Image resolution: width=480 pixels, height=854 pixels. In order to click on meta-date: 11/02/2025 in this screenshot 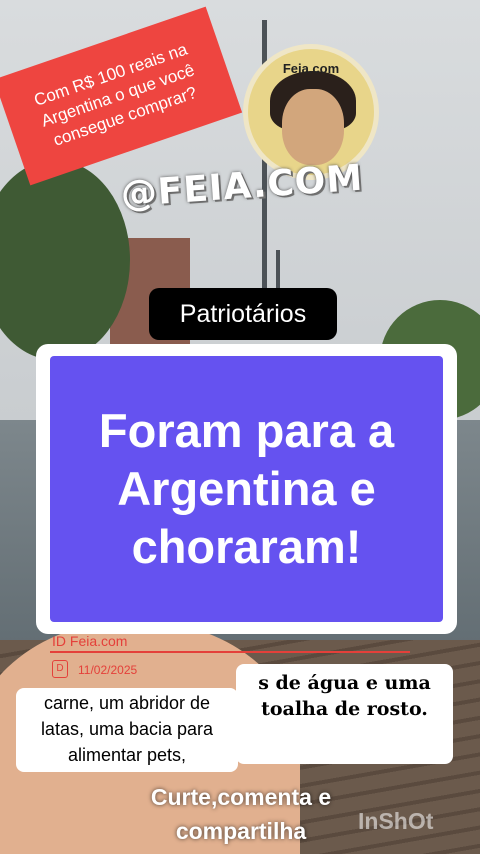, I will do `click(108, 670)`.